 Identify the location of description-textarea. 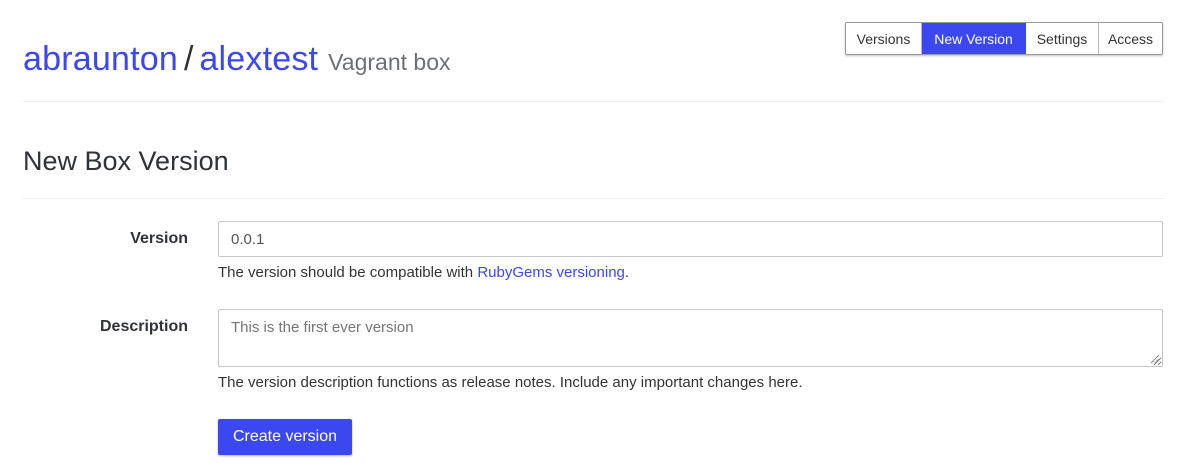
(690, 338).